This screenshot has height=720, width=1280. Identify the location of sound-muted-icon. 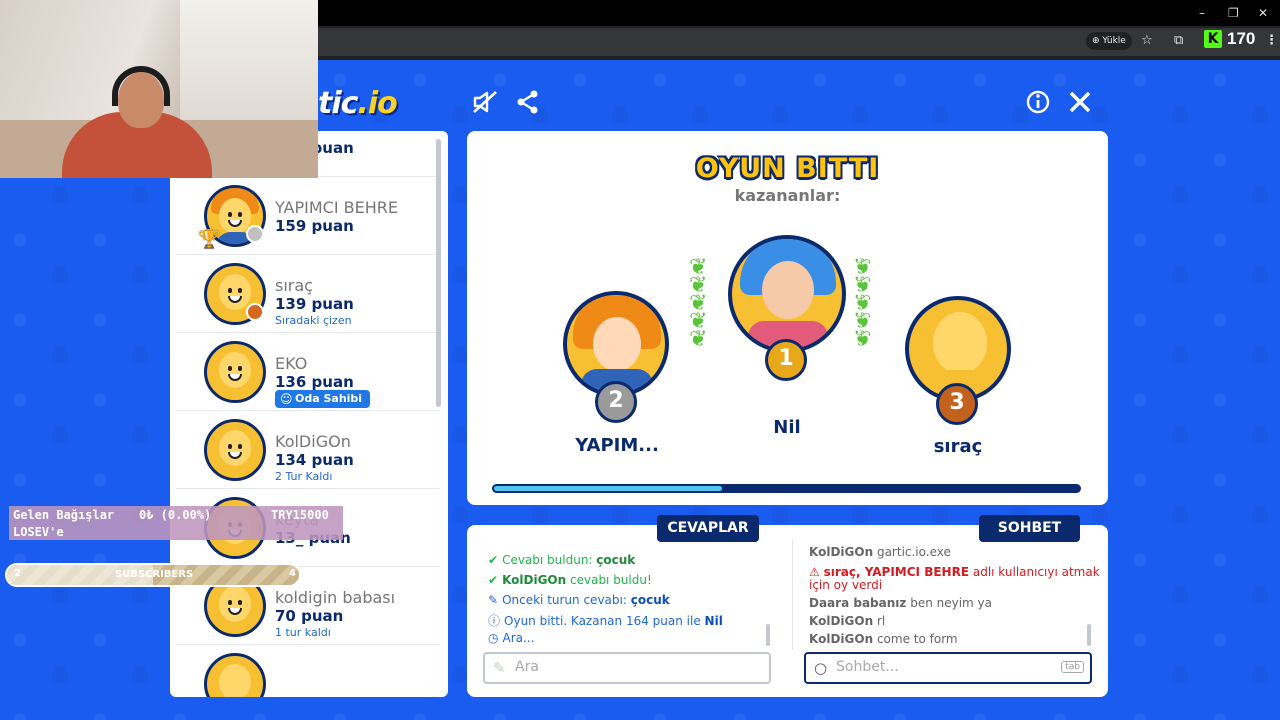
(485, 102).